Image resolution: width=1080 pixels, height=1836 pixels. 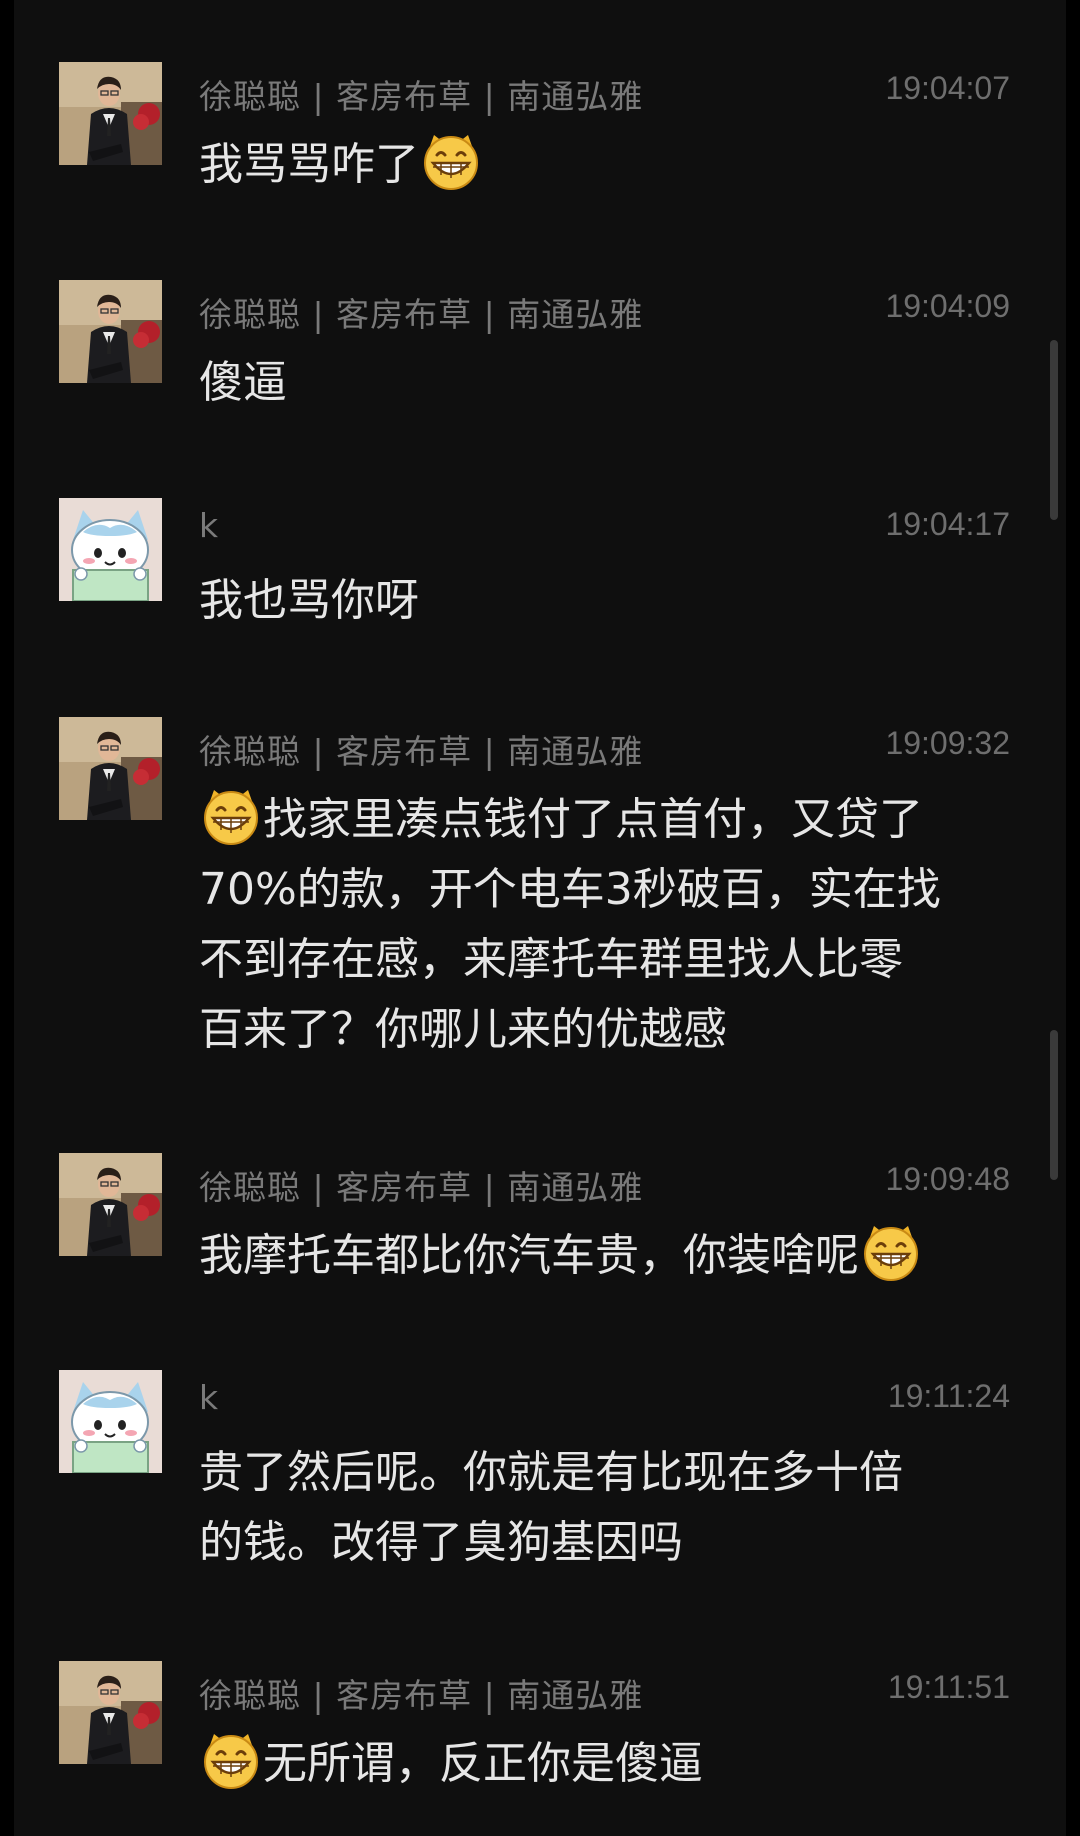 What do you see at coordinates (948, 1687) in the screenshot?
I see `message-timestamp: 19:11:51` at bounding box center [948, 1687].